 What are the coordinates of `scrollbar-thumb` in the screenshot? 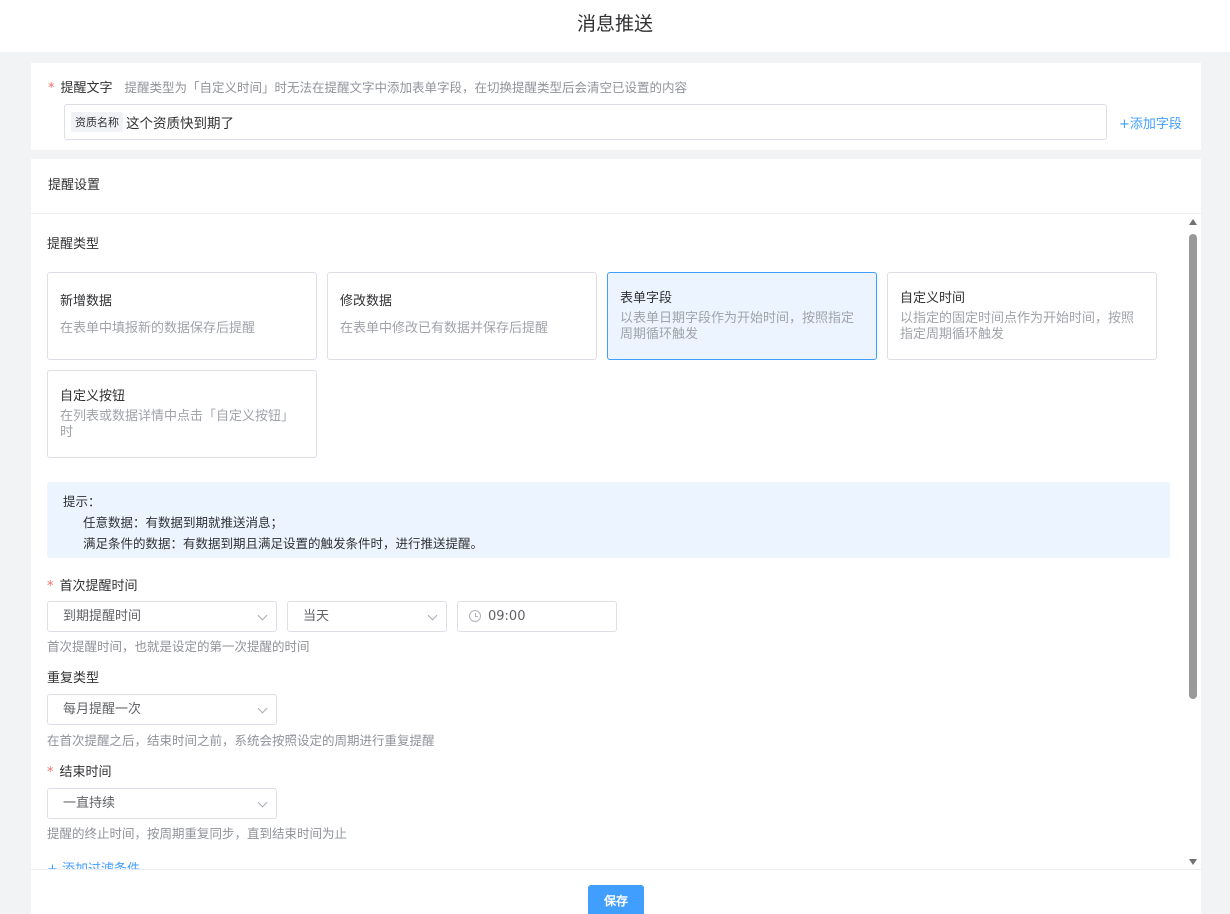 It's located at (1193, 466).